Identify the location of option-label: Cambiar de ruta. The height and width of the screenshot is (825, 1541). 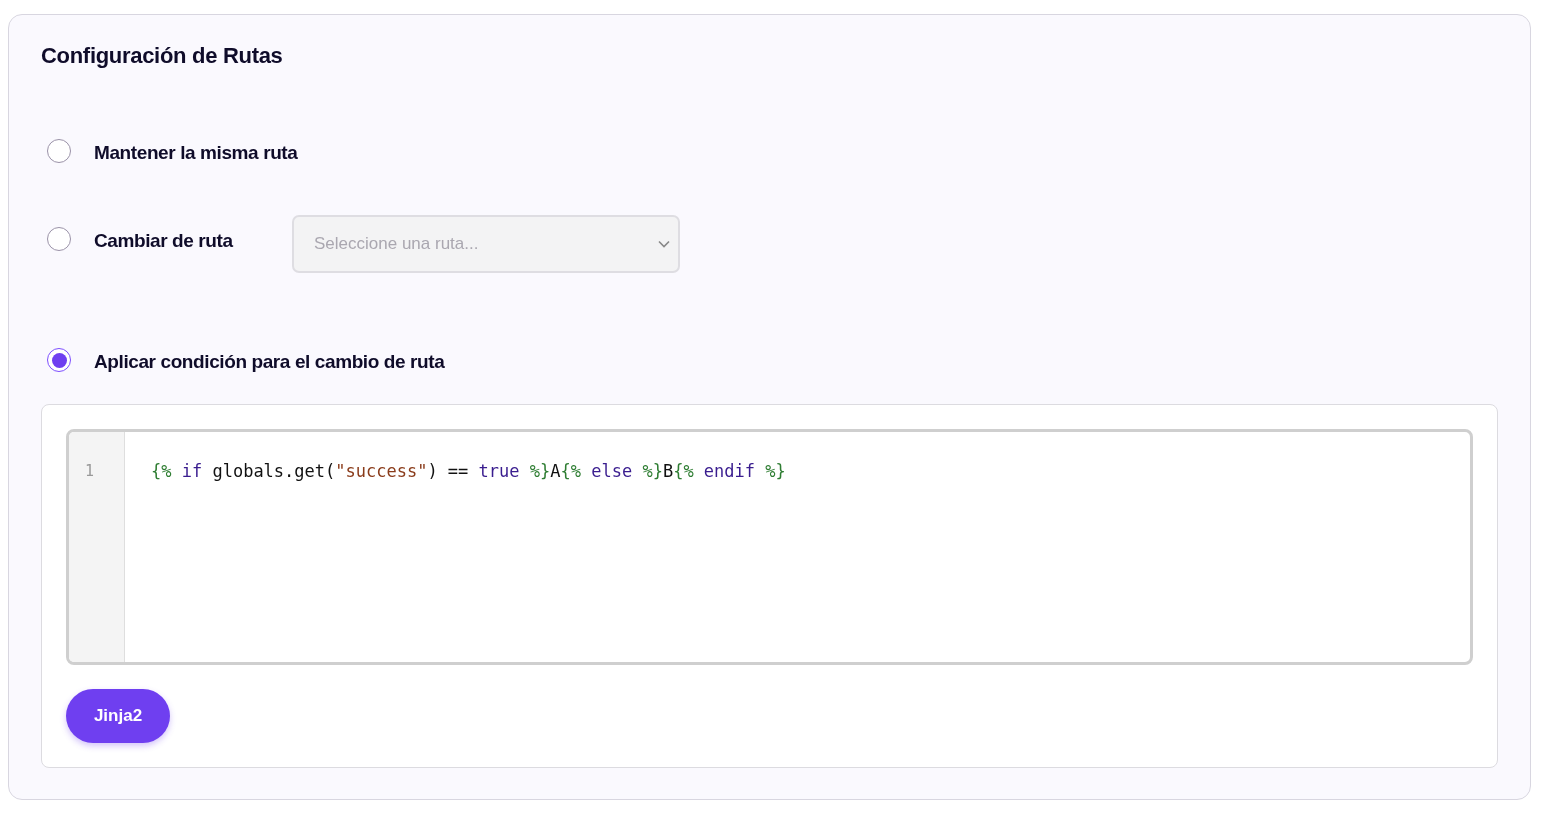
(164, 241).